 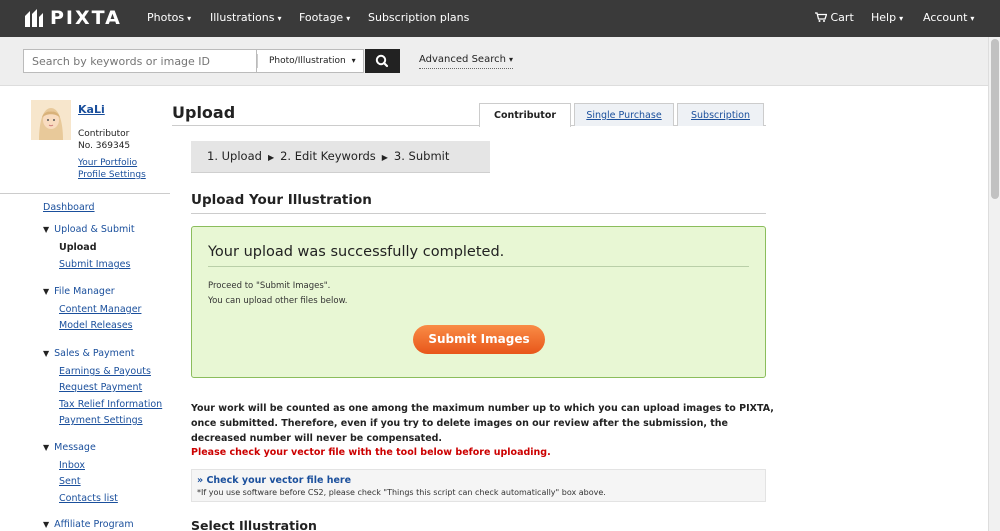 I want to click on nav-footage: Footage ▾, so click(x=324, y=17).